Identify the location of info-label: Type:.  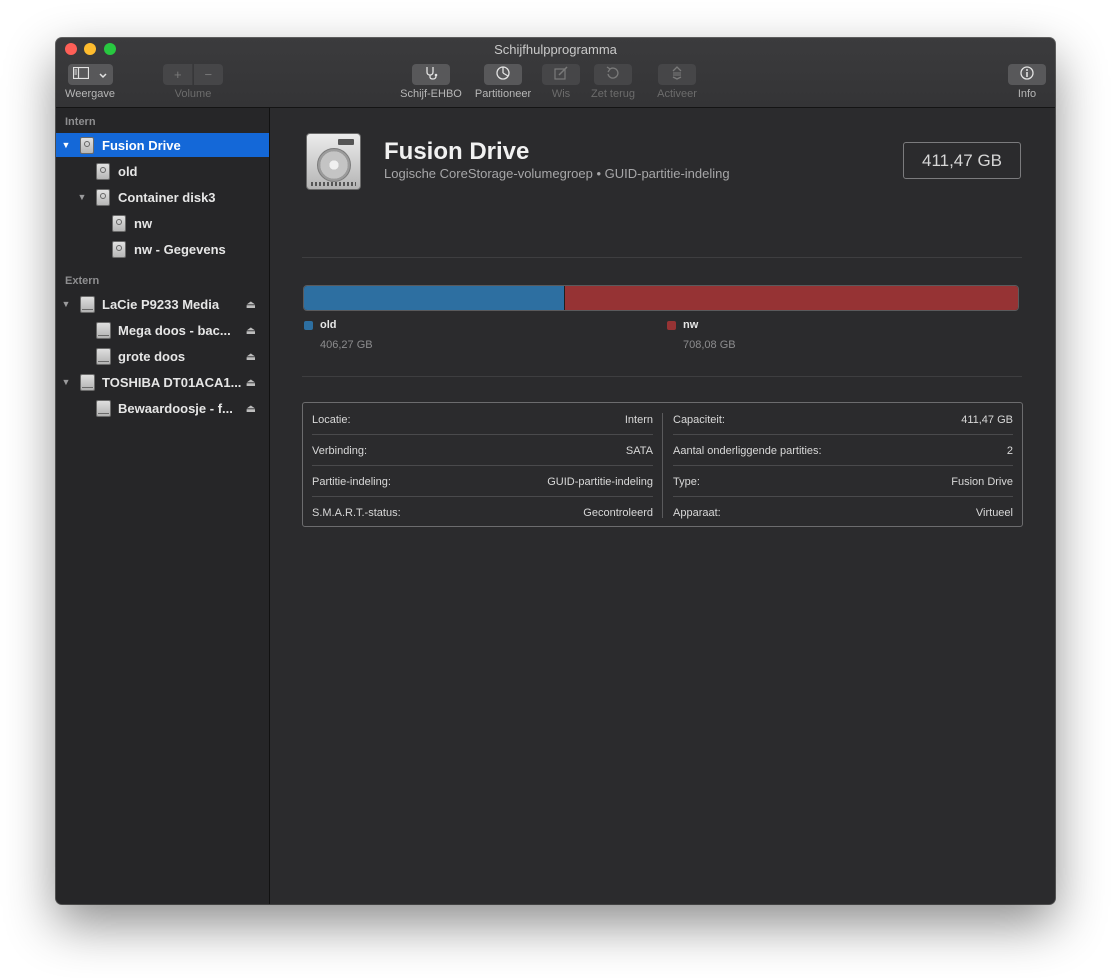
(686, 481).